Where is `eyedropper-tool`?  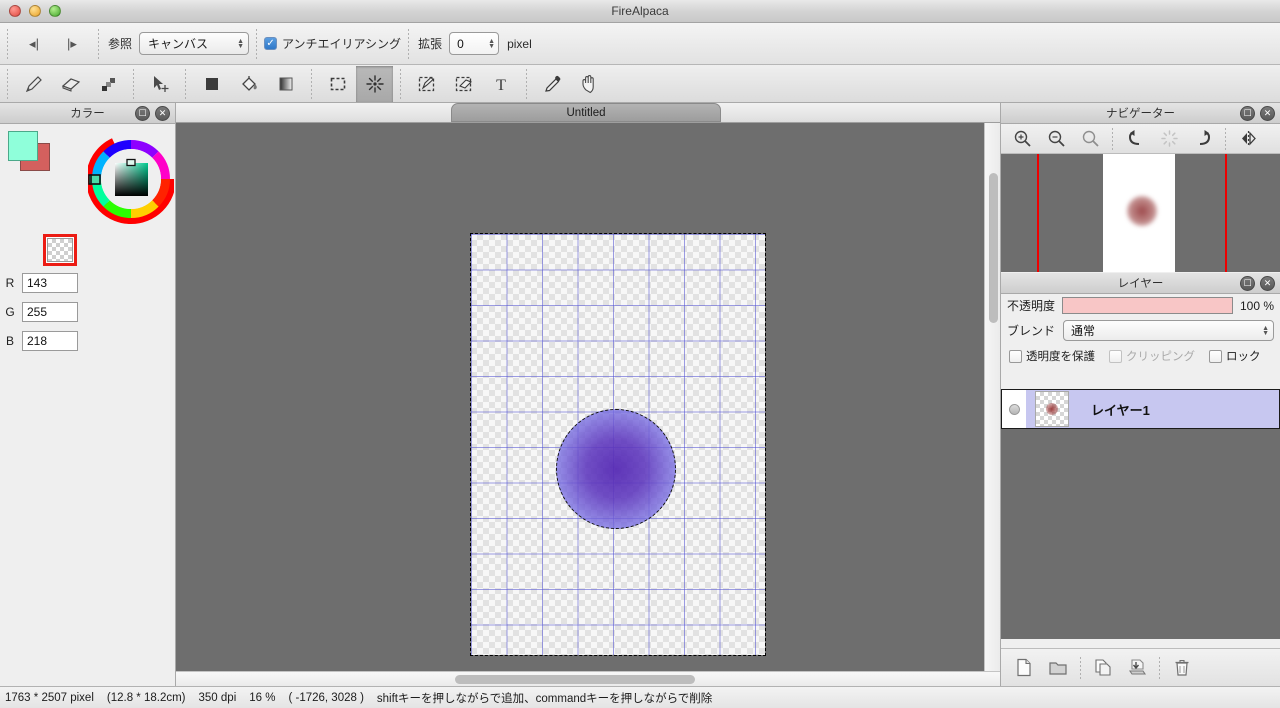
eyedropper-tool is located at coordinates (552, 84).